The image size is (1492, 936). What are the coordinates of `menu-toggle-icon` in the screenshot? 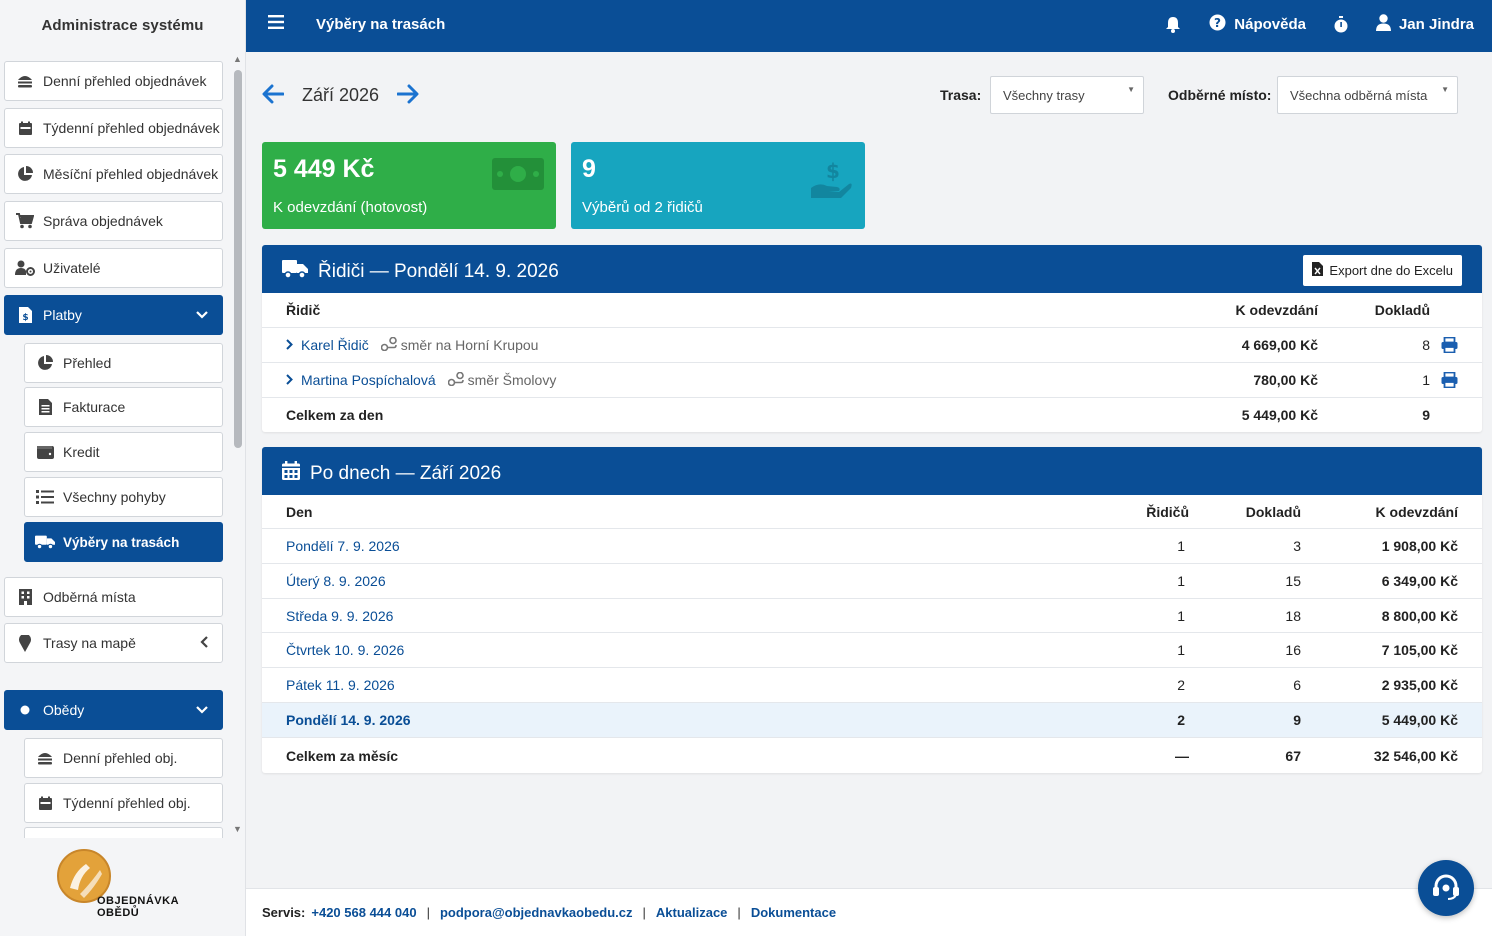 It's located at (276, 23).